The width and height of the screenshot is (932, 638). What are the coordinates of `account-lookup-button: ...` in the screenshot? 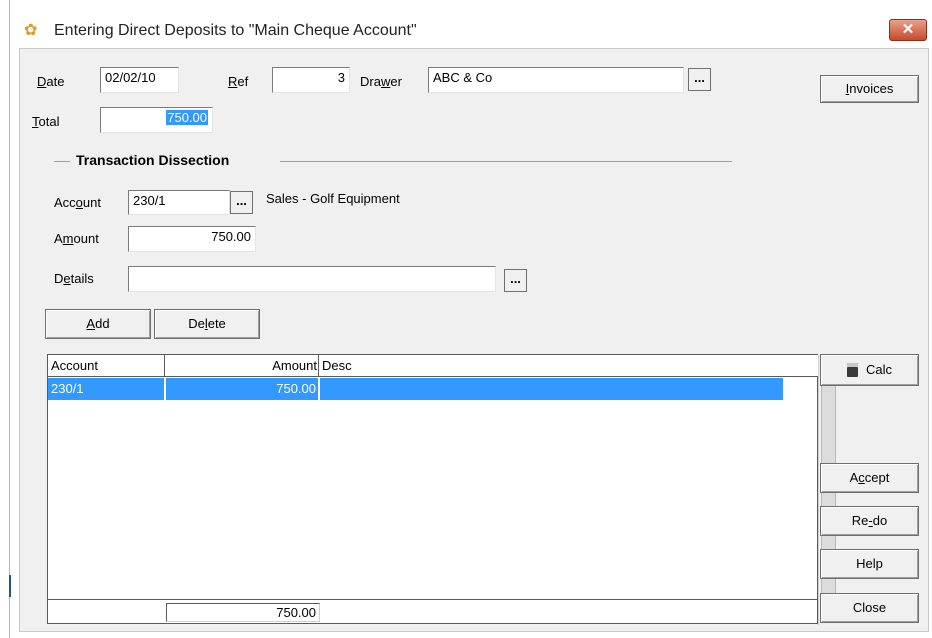 It's located at (241, 202).